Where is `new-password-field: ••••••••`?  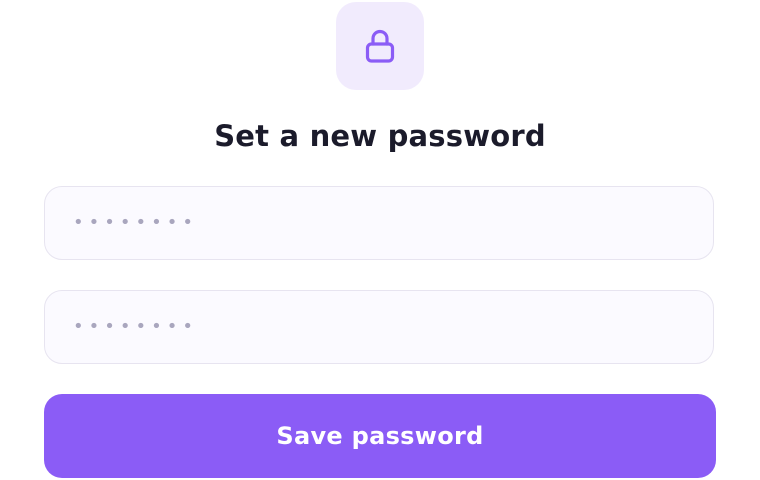
new-password-field: •••••••• is located at coordinates (379, 223).